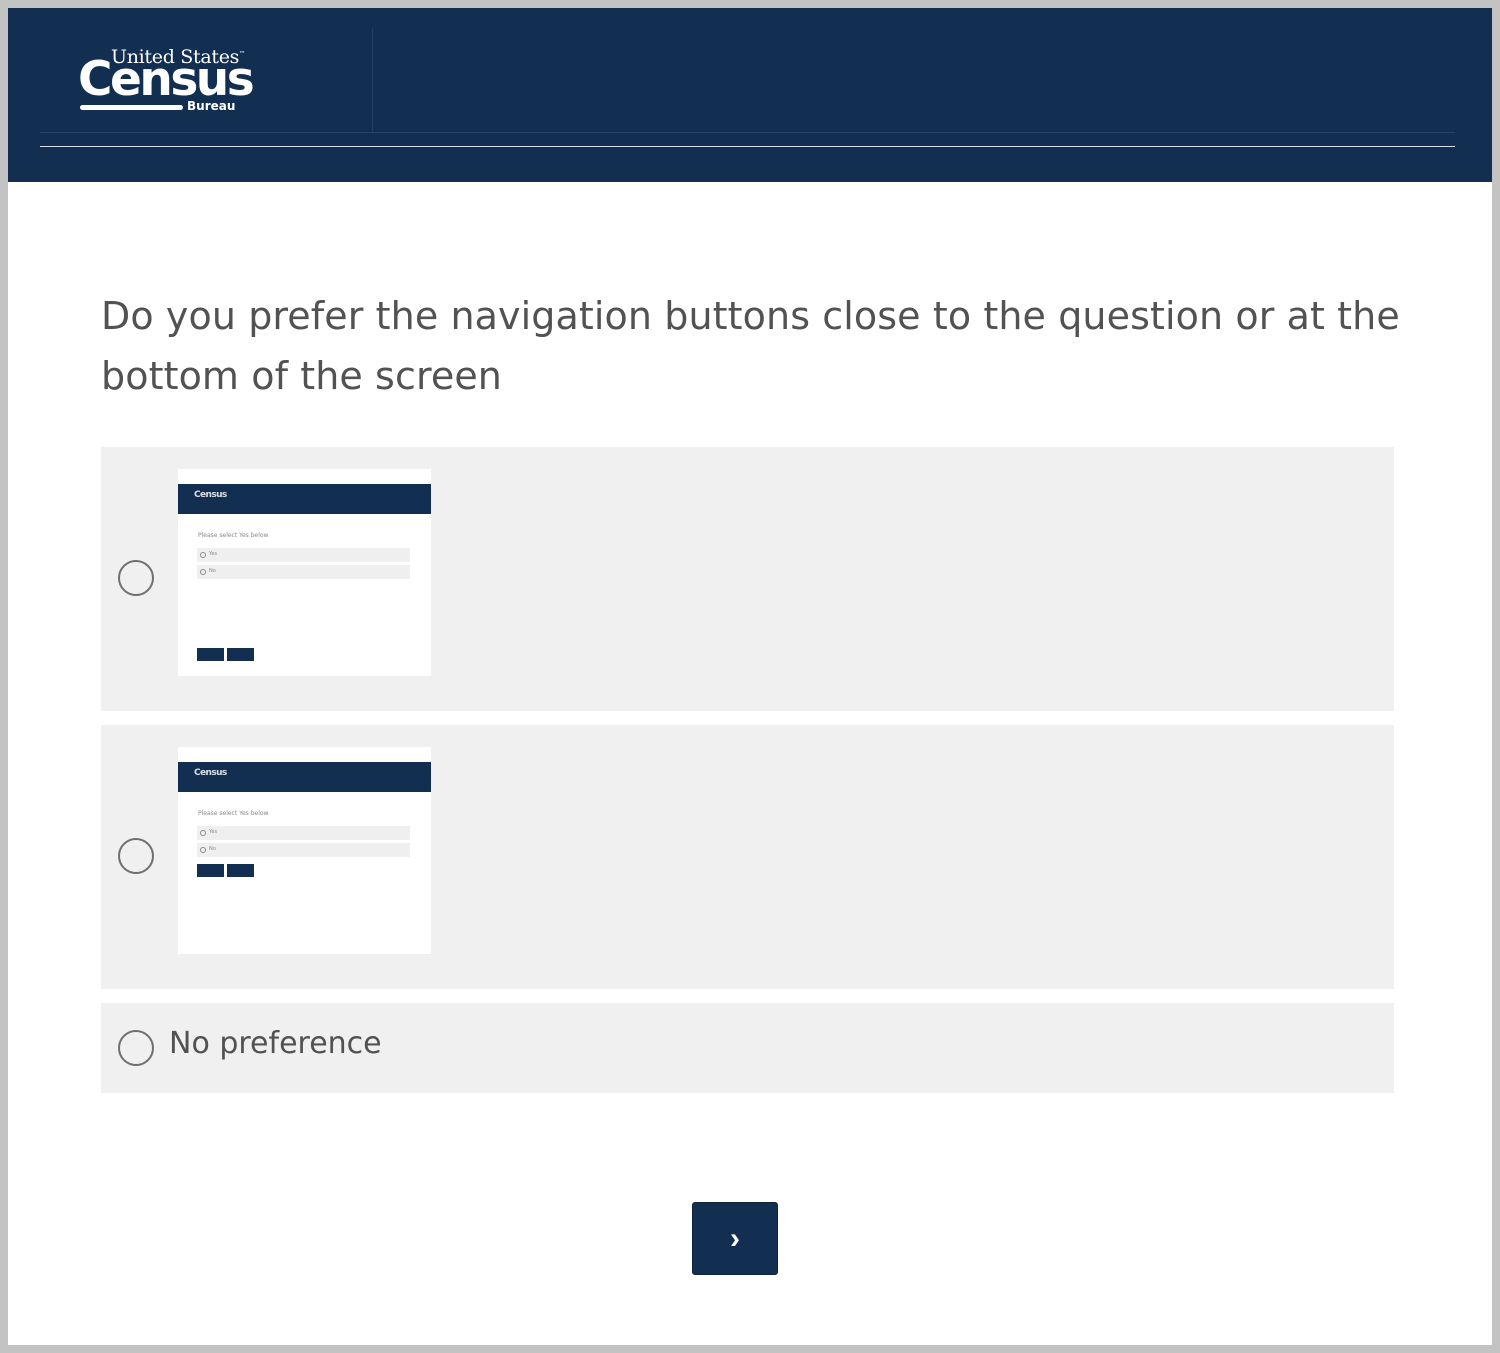  I want to click on next-button: ›, so click(735, 1238).